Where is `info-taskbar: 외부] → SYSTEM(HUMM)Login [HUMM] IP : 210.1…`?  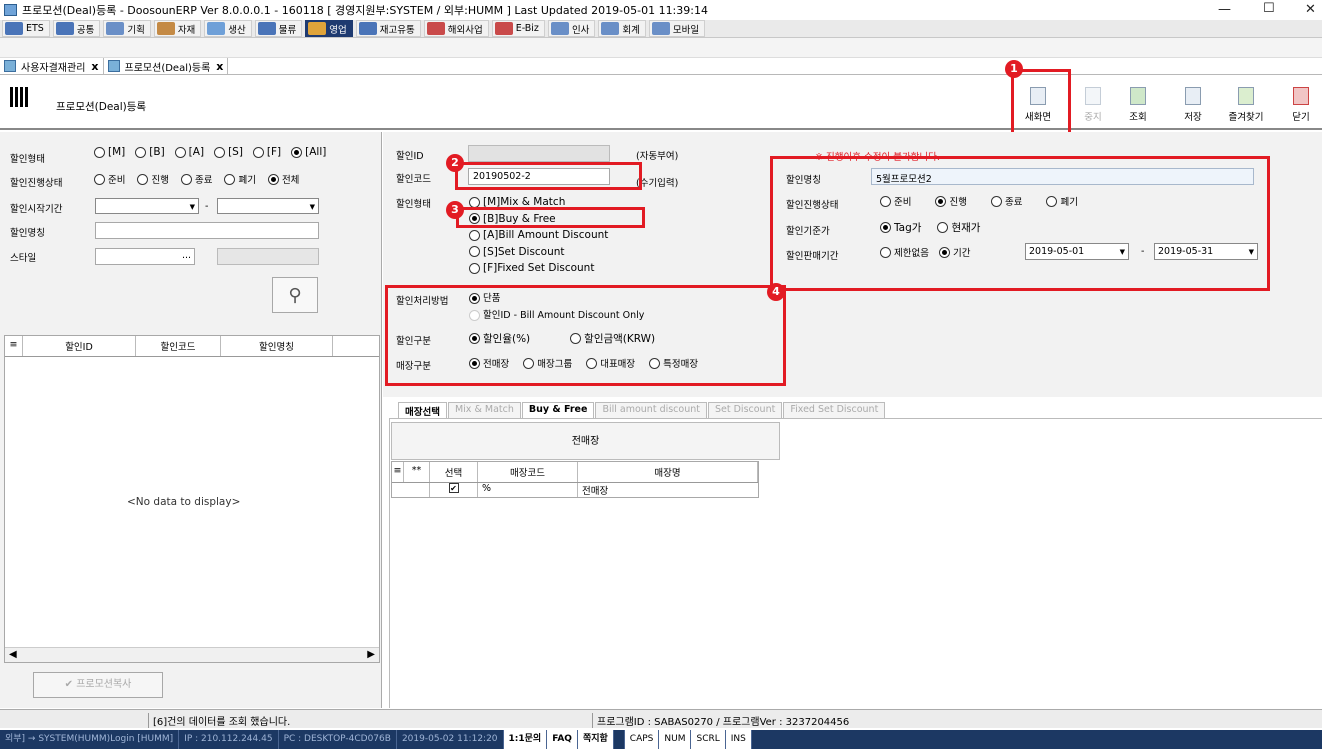
info-taskbar: 외부] → SYSTEM(HUMM)Login [HUMM] IP : 210.1… is located at coordinates (661, 739).